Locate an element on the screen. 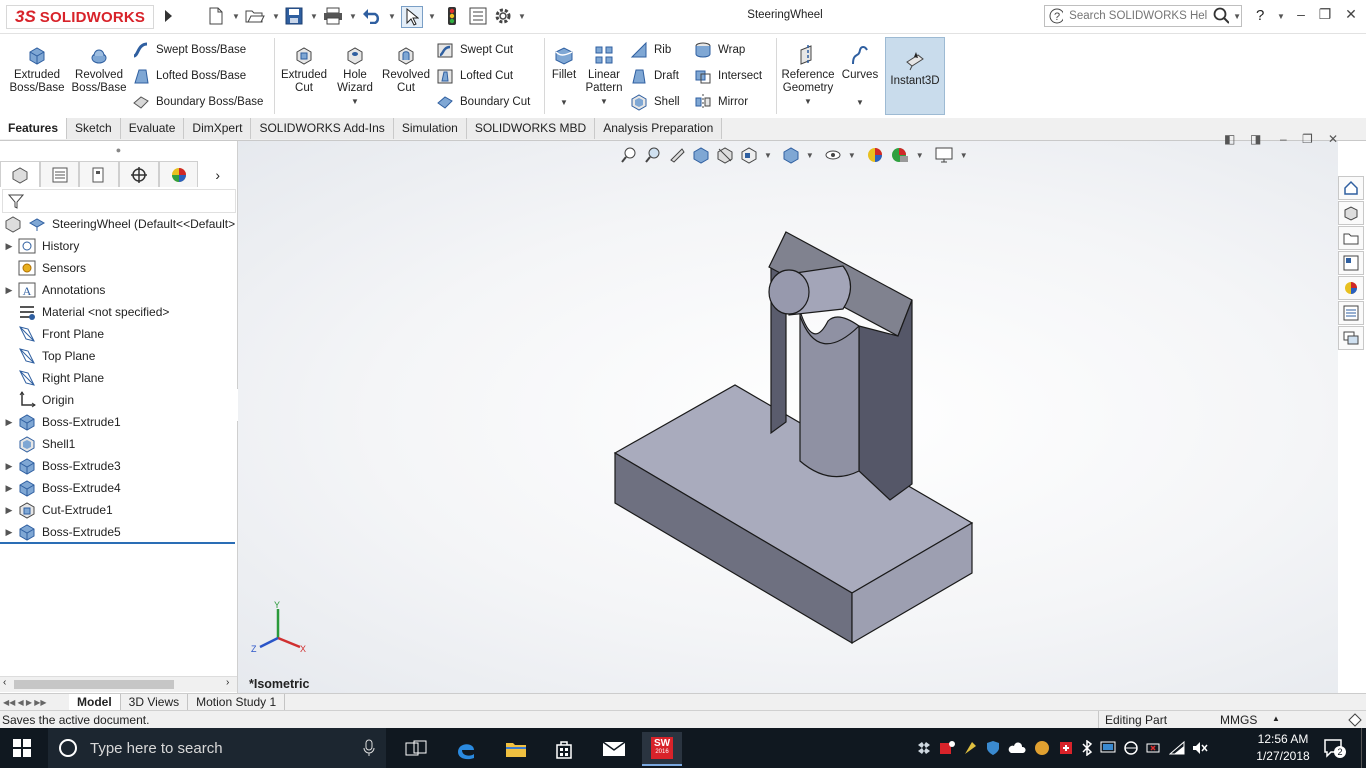  zoom-to-fit-icon is located at coordinates (629, 155).